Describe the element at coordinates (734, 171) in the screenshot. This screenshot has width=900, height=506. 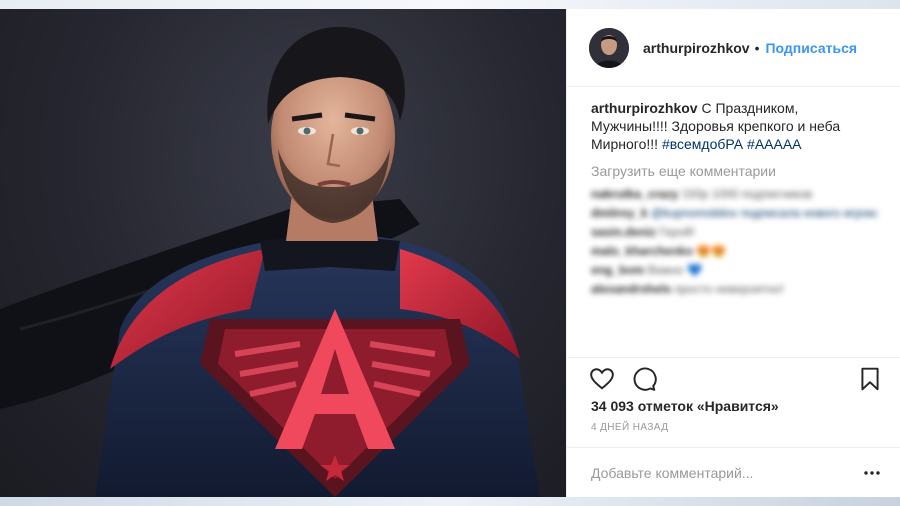
I see `load-more-comments-button: Загрузить еще комментарии` at that location.